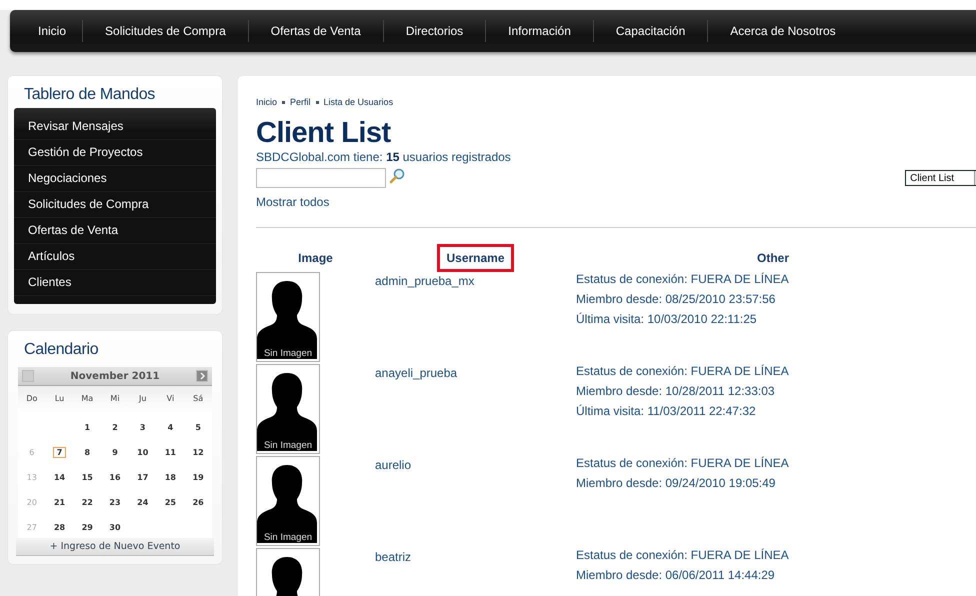 This screenshot has height=596, width=976. I want to click on nav-link: Directorios, so click(446, 31).